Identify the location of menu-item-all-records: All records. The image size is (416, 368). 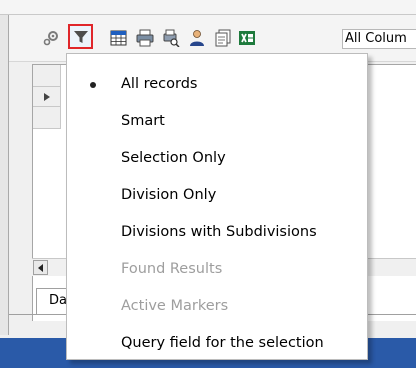
(217, 85).